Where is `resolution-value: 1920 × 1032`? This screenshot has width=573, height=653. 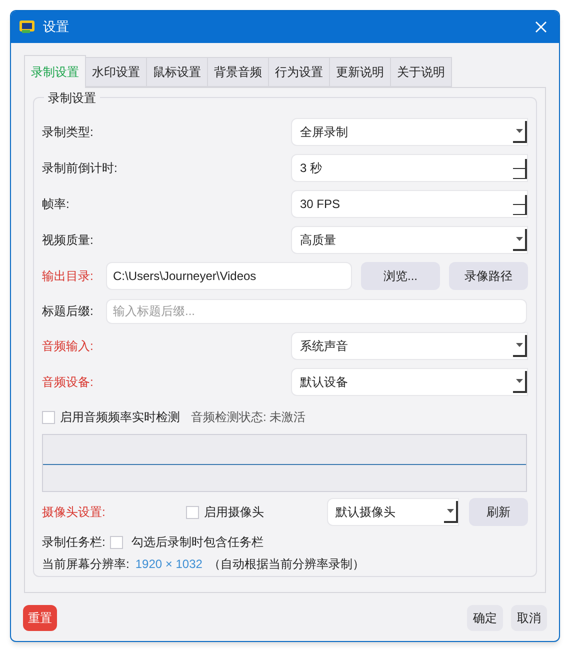 resolution-value: 1920 × 1032 is located at coordinates (168, 564).